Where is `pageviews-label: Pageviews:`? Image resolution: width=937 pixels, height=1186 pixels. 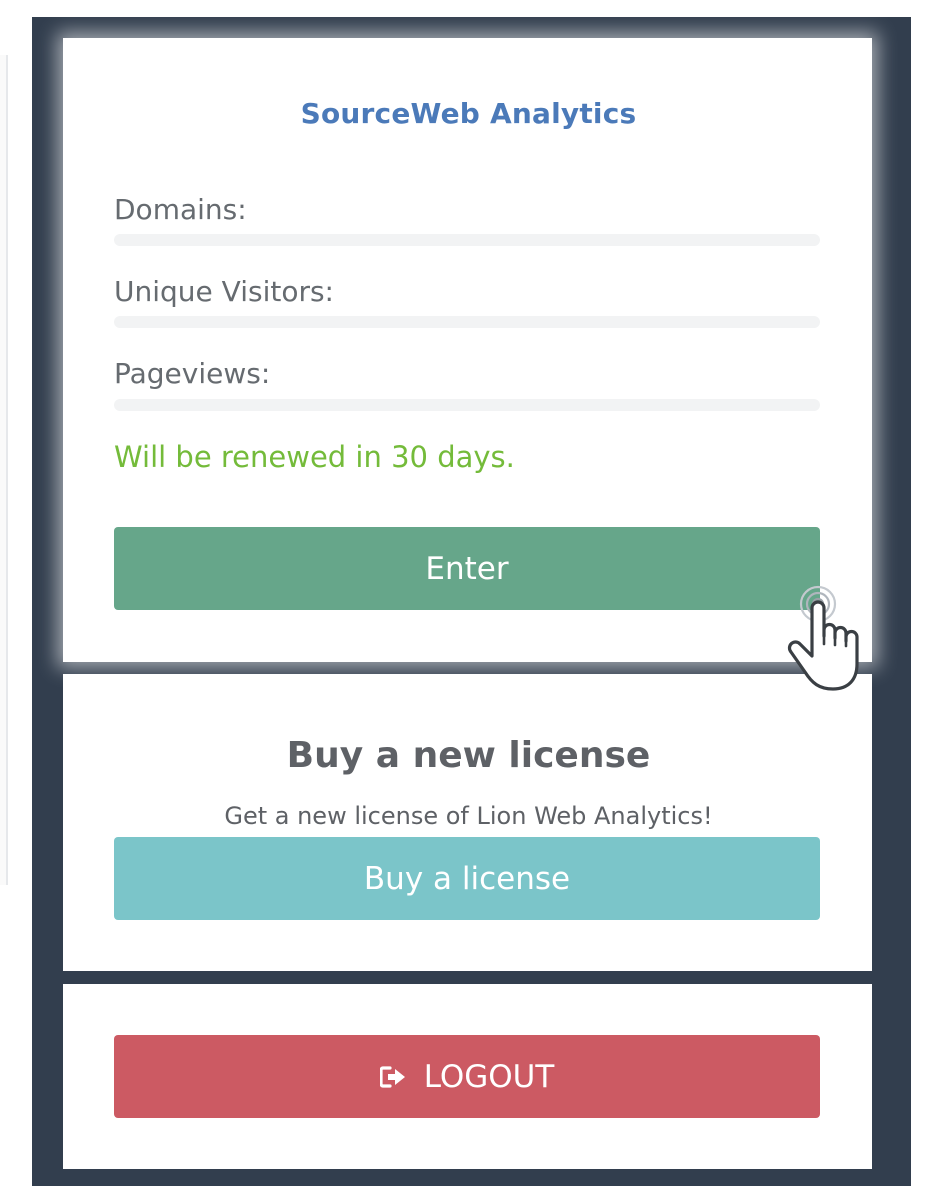 pageviews-label: Pageviews: is located at coordinates (192, 373).